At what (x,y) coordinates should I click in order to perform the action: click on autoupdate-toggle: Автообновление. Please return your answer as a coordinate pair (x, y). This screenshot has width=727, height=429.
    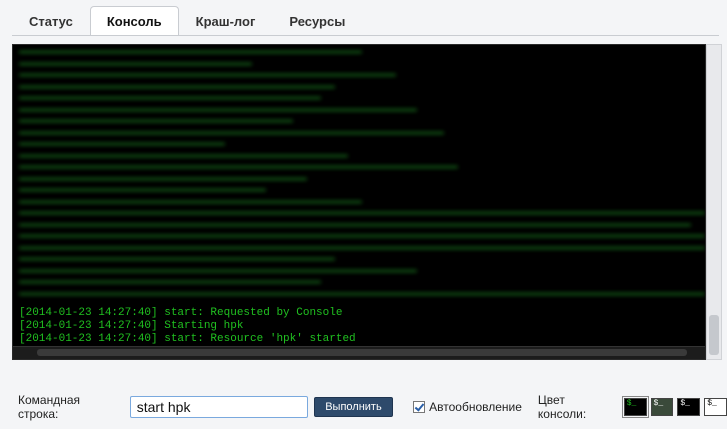
    Looking at the image, I should click on (467, 407).